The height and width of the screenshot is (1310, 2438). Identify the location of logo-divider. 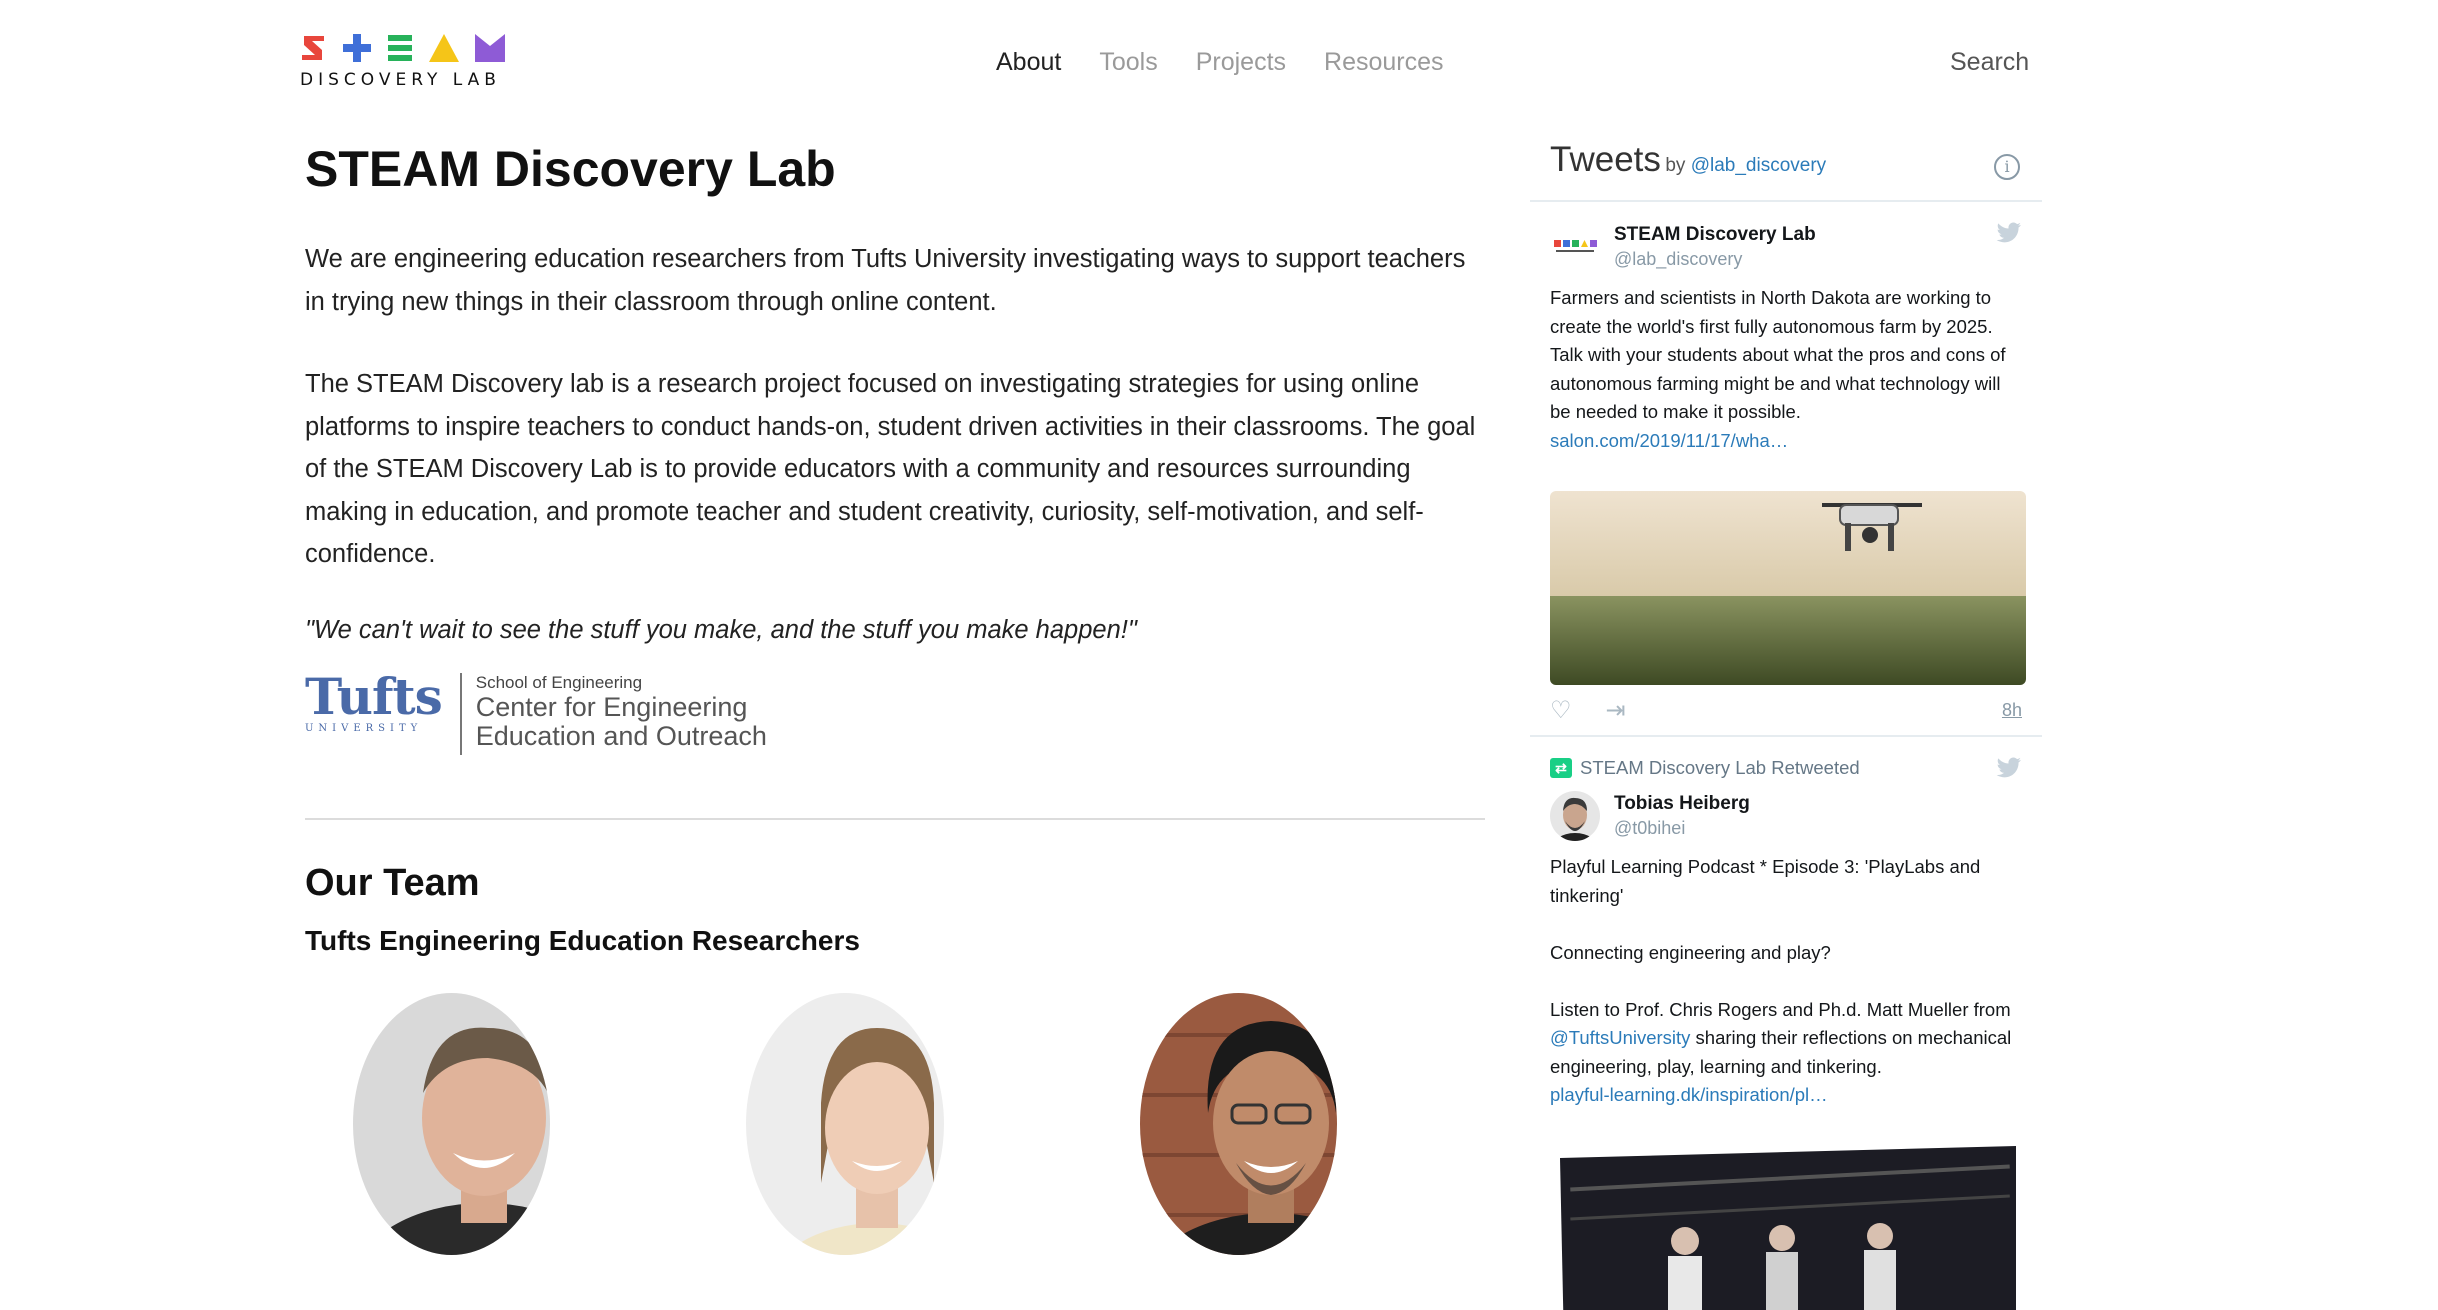
(460, 713).